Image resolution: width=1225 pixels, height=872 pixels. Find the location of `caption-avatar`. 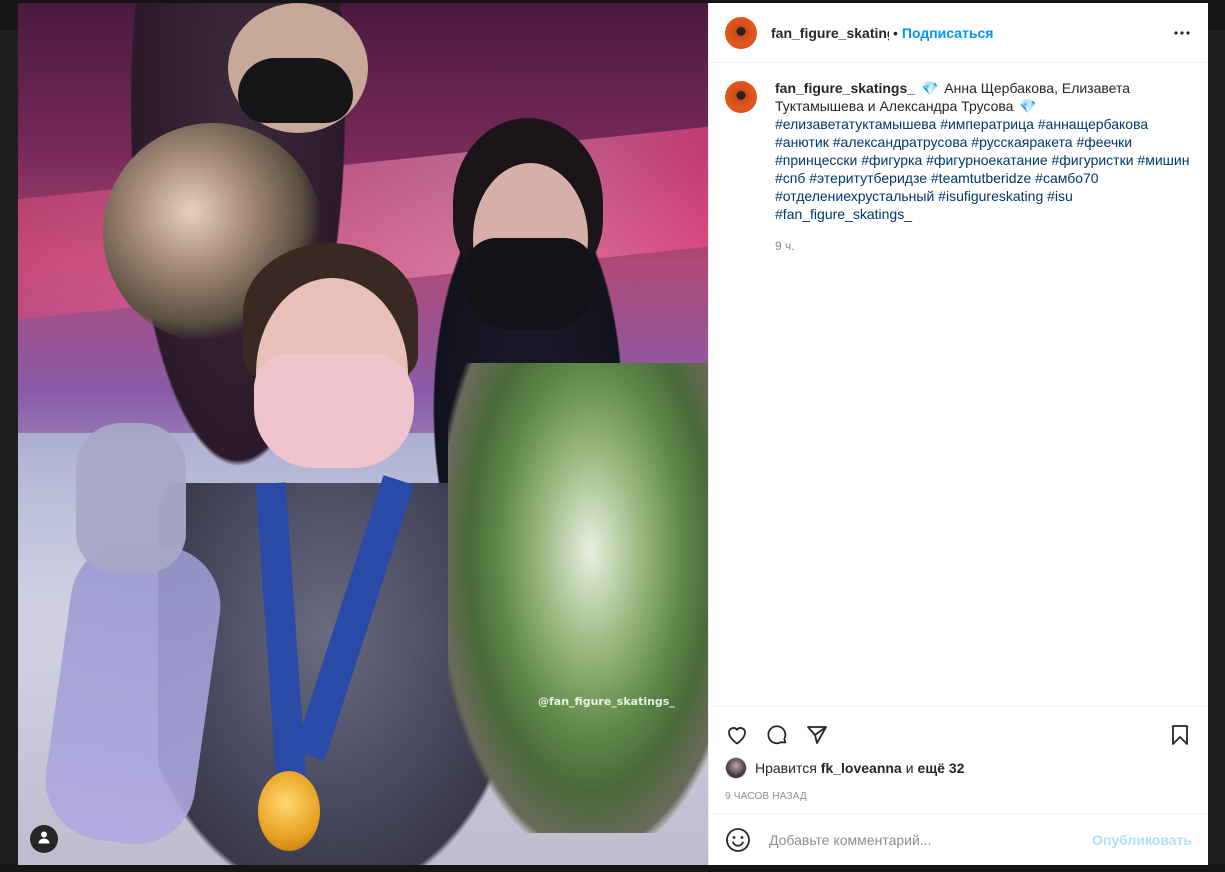

caption-avatar is located at coordinates (741, 97).